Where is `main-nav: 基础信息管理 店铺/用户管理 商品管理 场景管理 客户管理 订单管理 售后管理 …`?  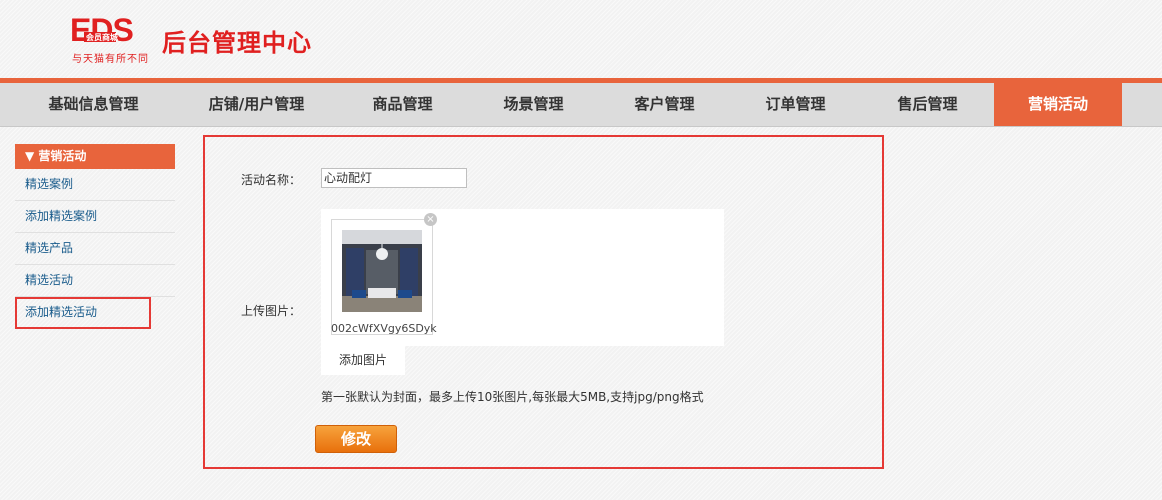
main-nav: 基础信息管理 店铺/用户管理 商品管理 场景管理 客户管理 订单管理 售后管理 … is located at coordinates (581, 105).